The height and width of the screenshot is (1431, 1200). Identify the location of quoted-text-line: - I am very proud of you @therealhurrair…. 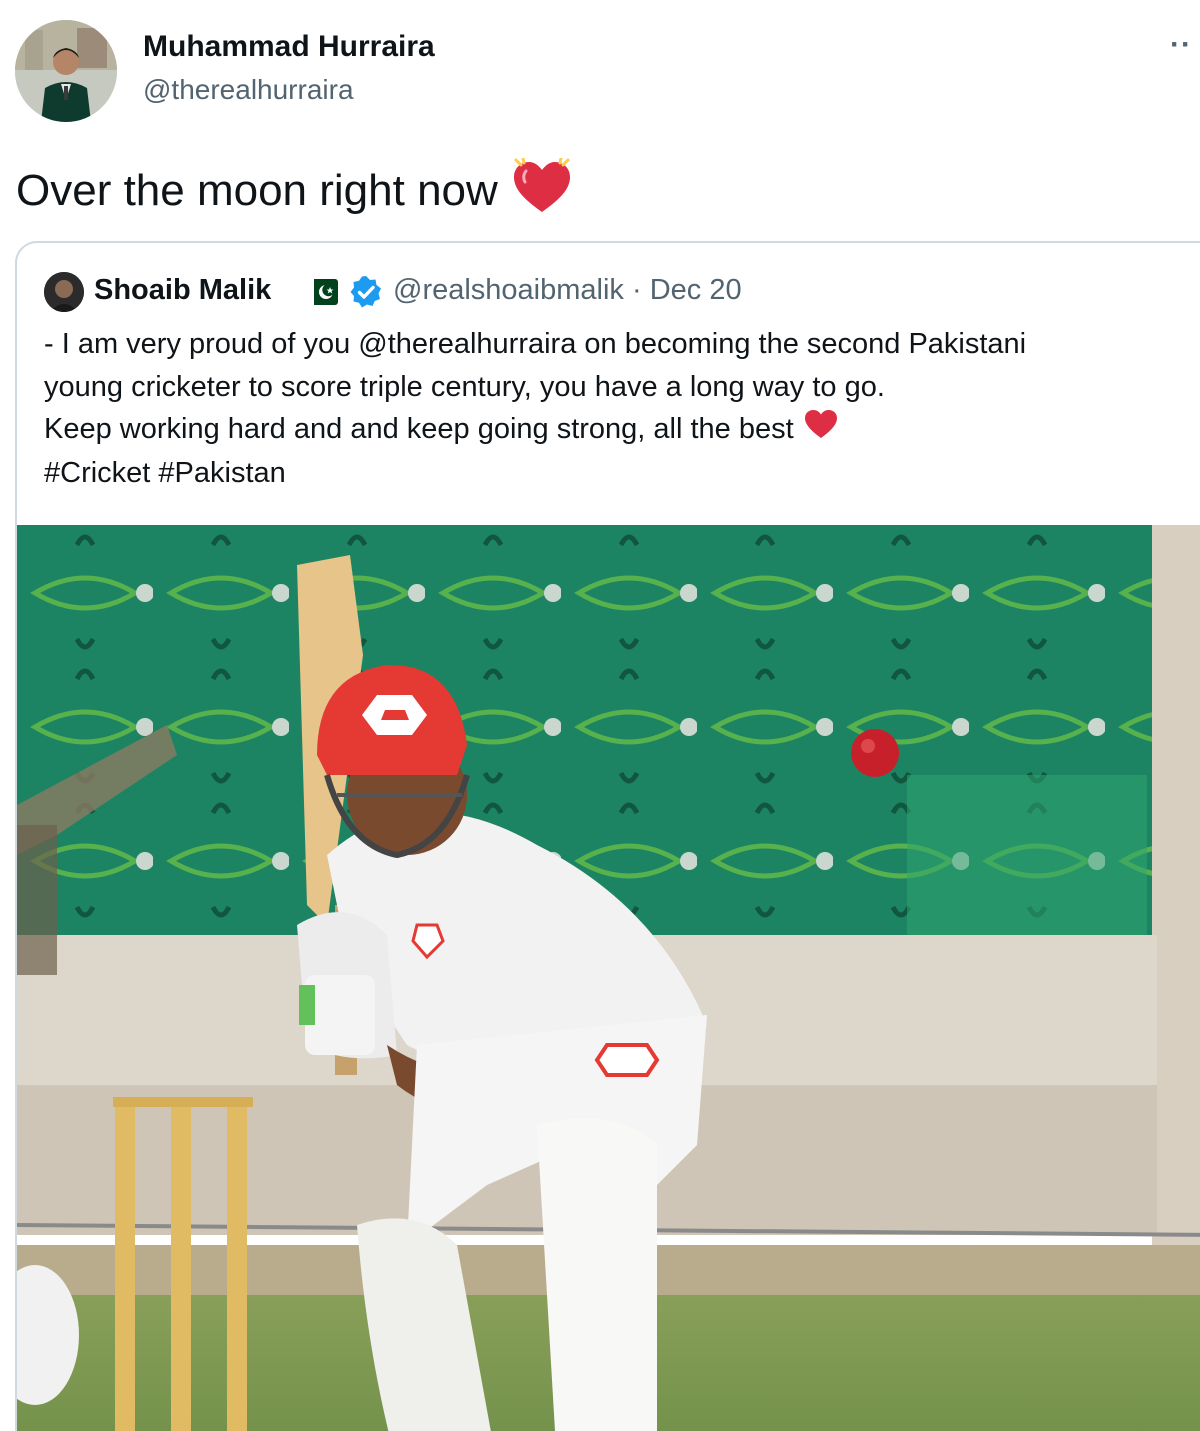
(535, 344).